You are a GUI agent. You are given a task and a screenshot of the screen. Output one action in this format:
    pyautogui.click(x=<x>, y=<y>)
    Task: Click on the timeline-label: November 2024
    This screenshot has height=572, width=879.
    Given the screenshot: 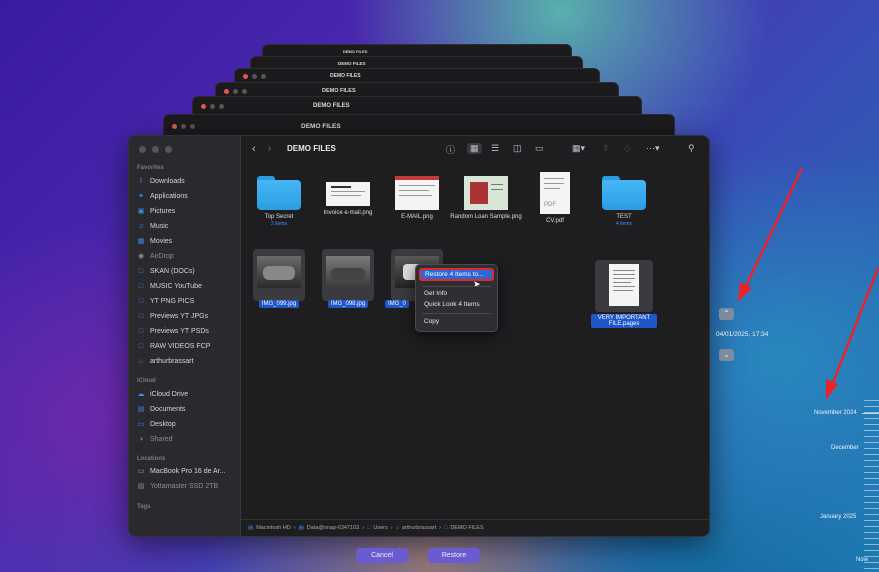 What is the action you would take?
    pyautogui.click(x=835, y=413)
    